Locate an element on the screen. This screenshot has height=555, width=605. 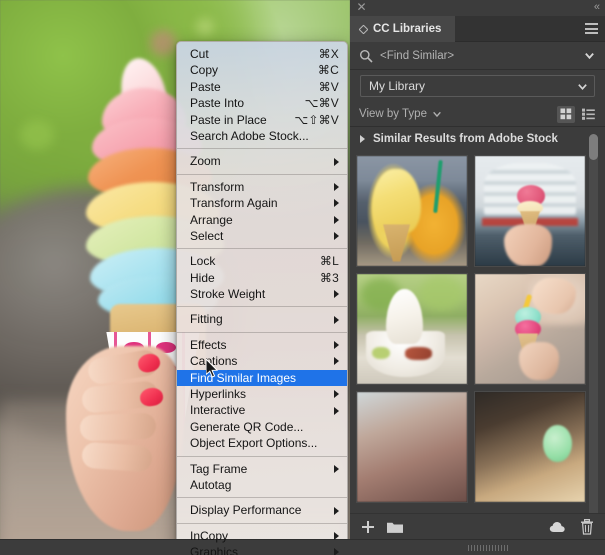
menu-item-label: Autotag is located at coordinates (211, 484).